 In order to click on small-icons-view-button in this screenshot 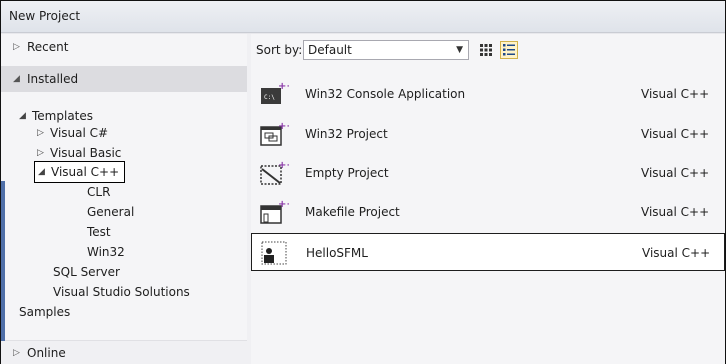, I will do `click(486, 50)`.